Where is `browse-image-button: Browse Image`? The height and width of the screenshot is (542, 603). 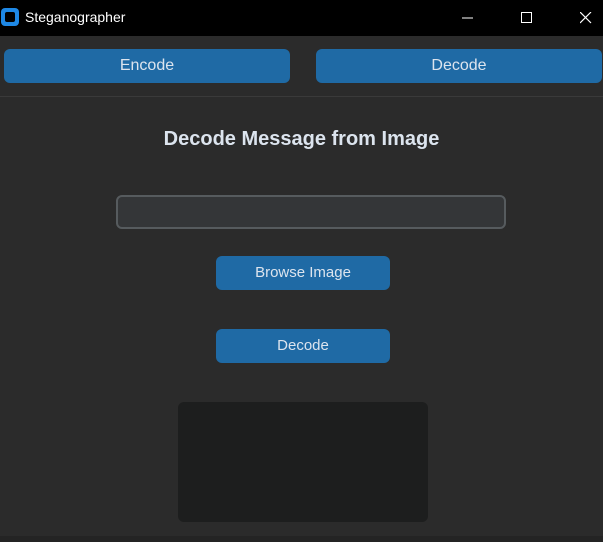
browse-image-button: Browse Image is located at coordinates (303, 273).